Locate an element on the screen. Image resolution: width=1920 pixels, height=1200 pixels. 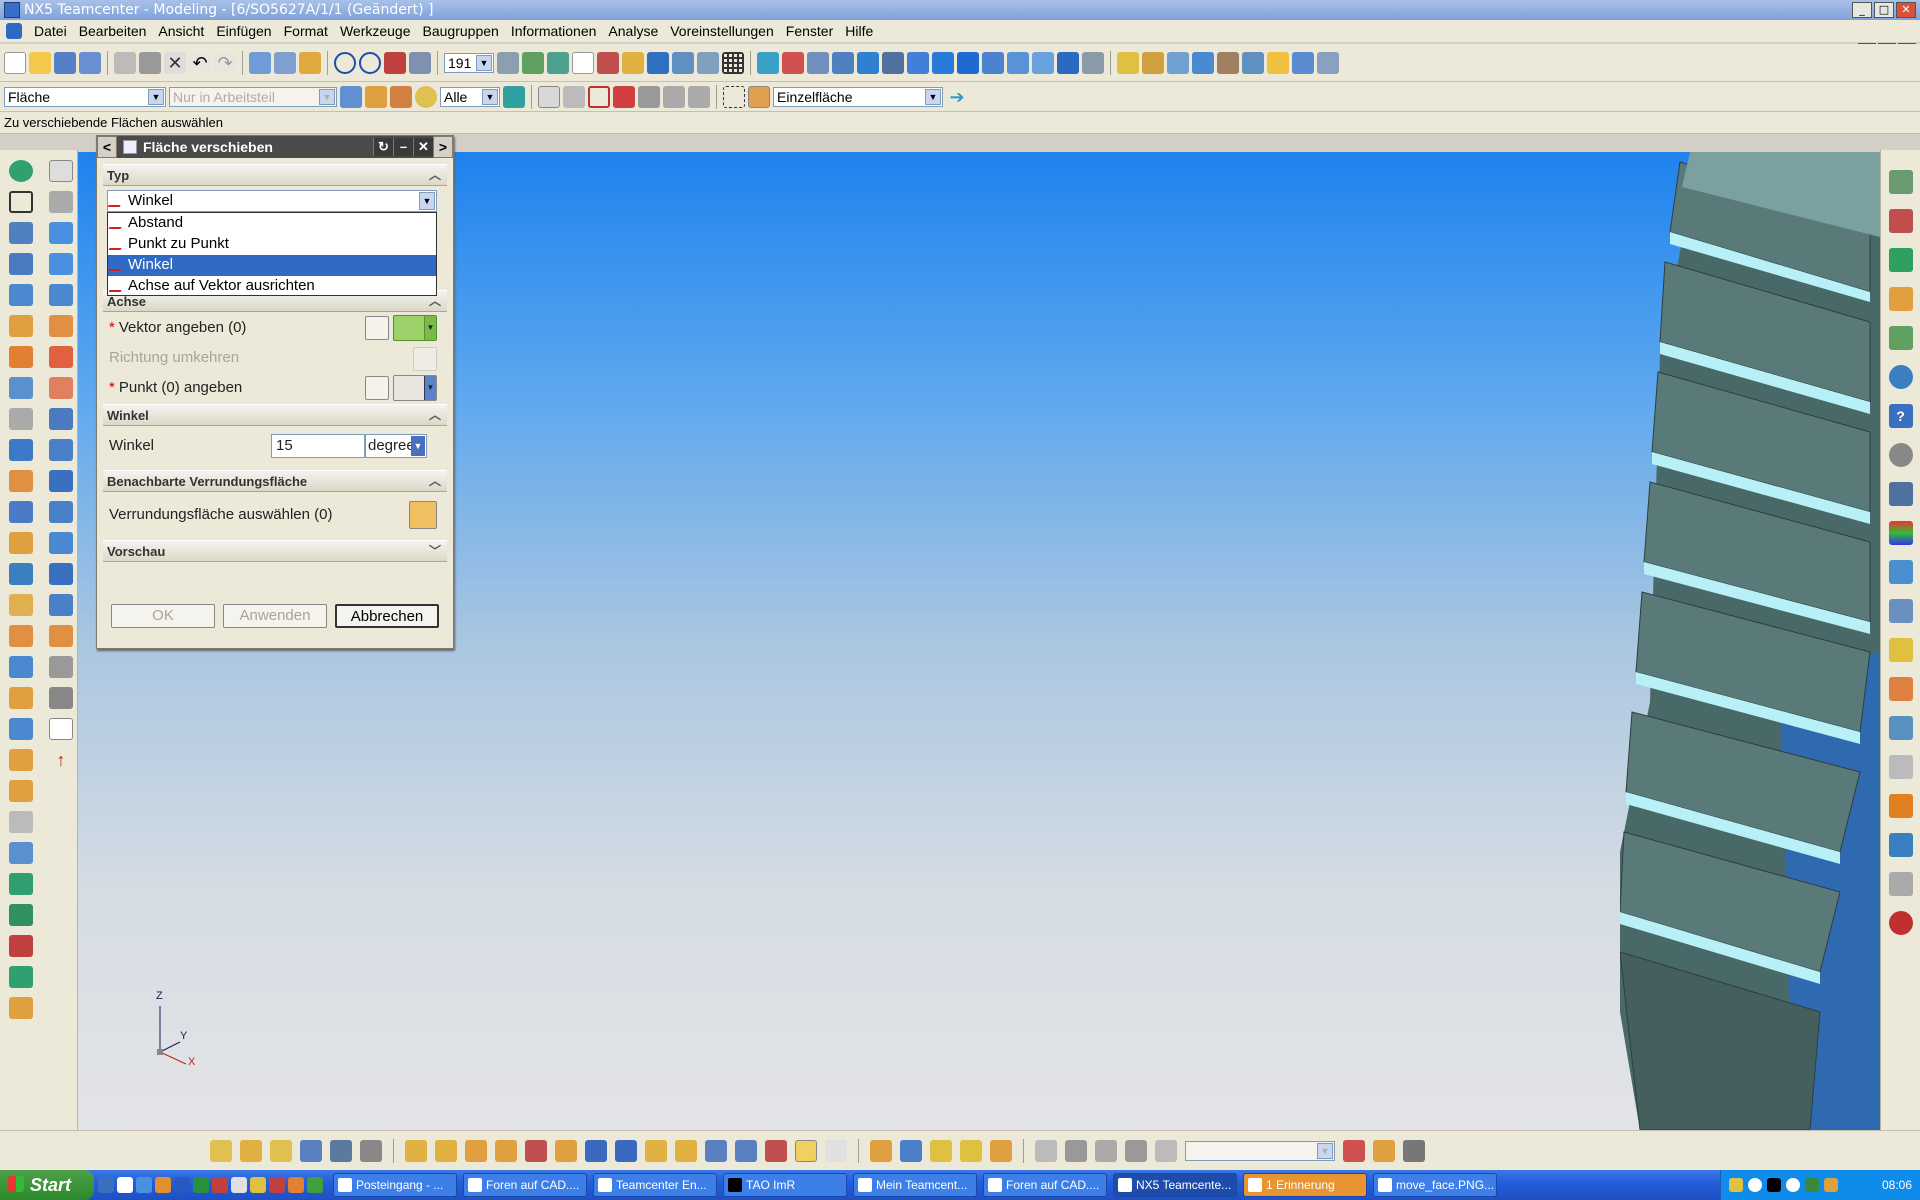
pattern-icon is located at coordinates (21, 698).